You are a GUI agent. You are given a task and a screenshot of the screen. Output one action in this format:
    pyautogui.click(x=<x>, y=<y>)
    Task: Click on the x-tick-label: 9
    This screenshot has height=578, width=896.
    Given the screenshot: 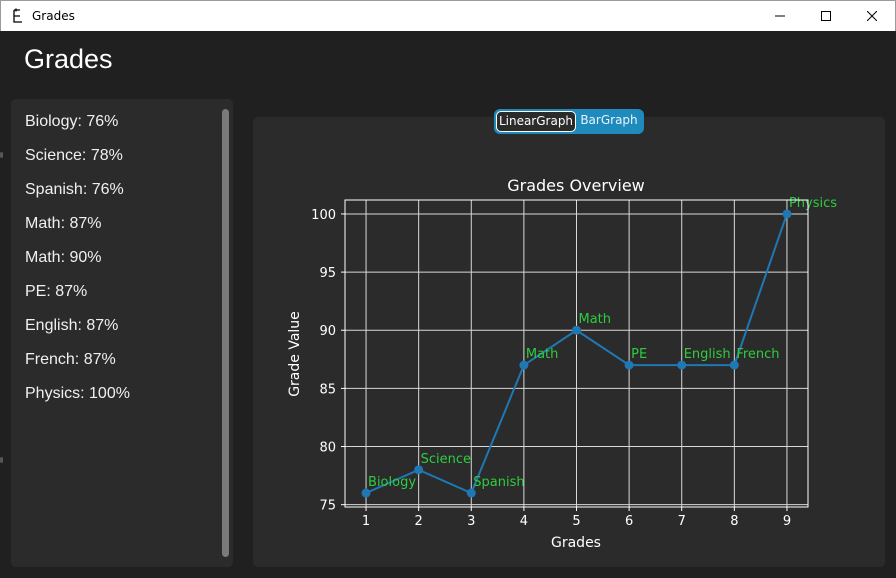 What is the action you would take?
    pyautogui.click(x=787, y=521)
    